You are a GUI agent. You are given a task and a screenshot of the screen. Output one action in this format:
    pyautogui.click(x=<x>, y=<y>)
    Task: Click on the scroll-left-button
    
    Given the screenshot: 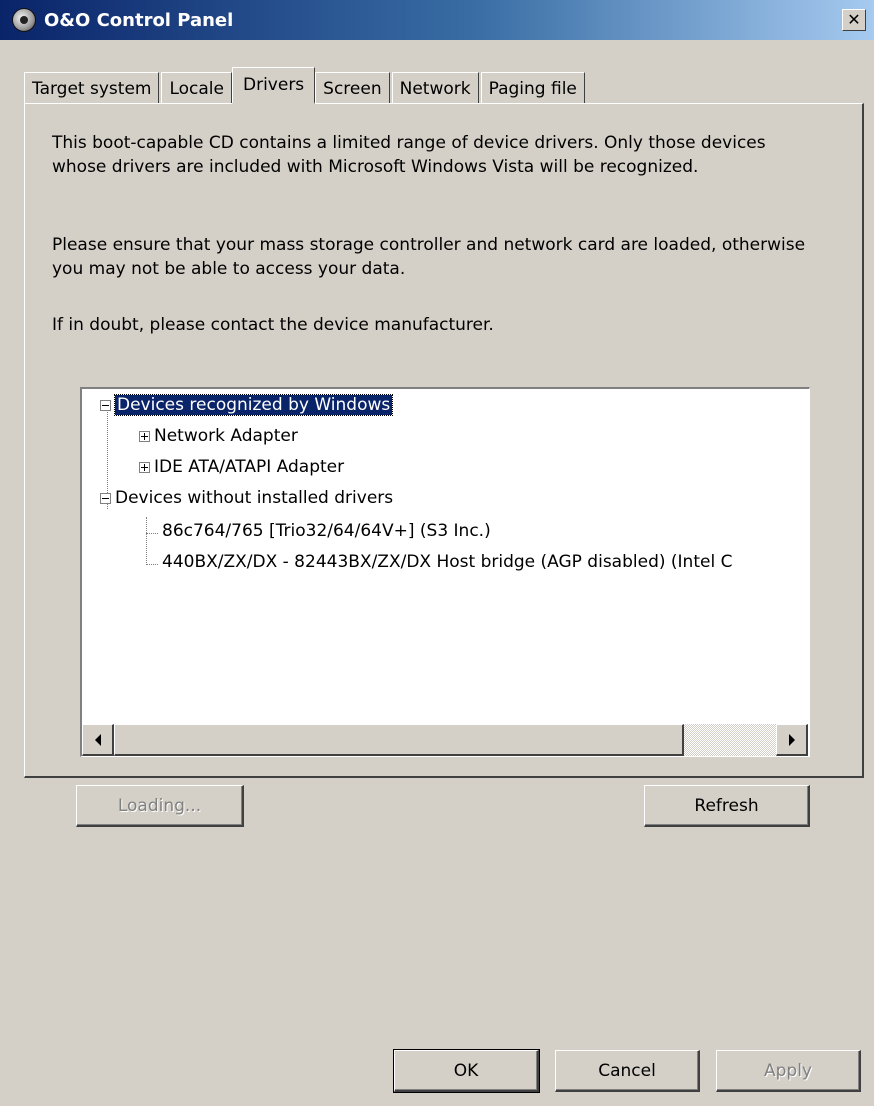 What is the action you would take?
    pyautogui.click(x=98, y=740)
    